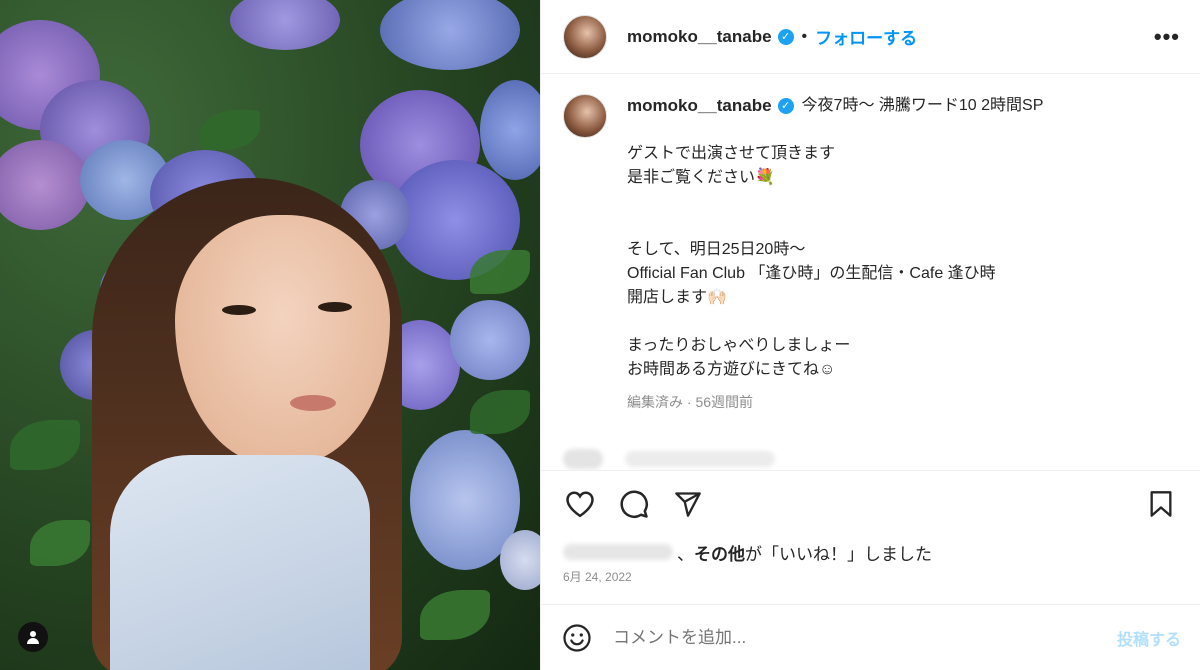 The image size is (1200, 670). I want to click on person-lips, so click(313, 403).